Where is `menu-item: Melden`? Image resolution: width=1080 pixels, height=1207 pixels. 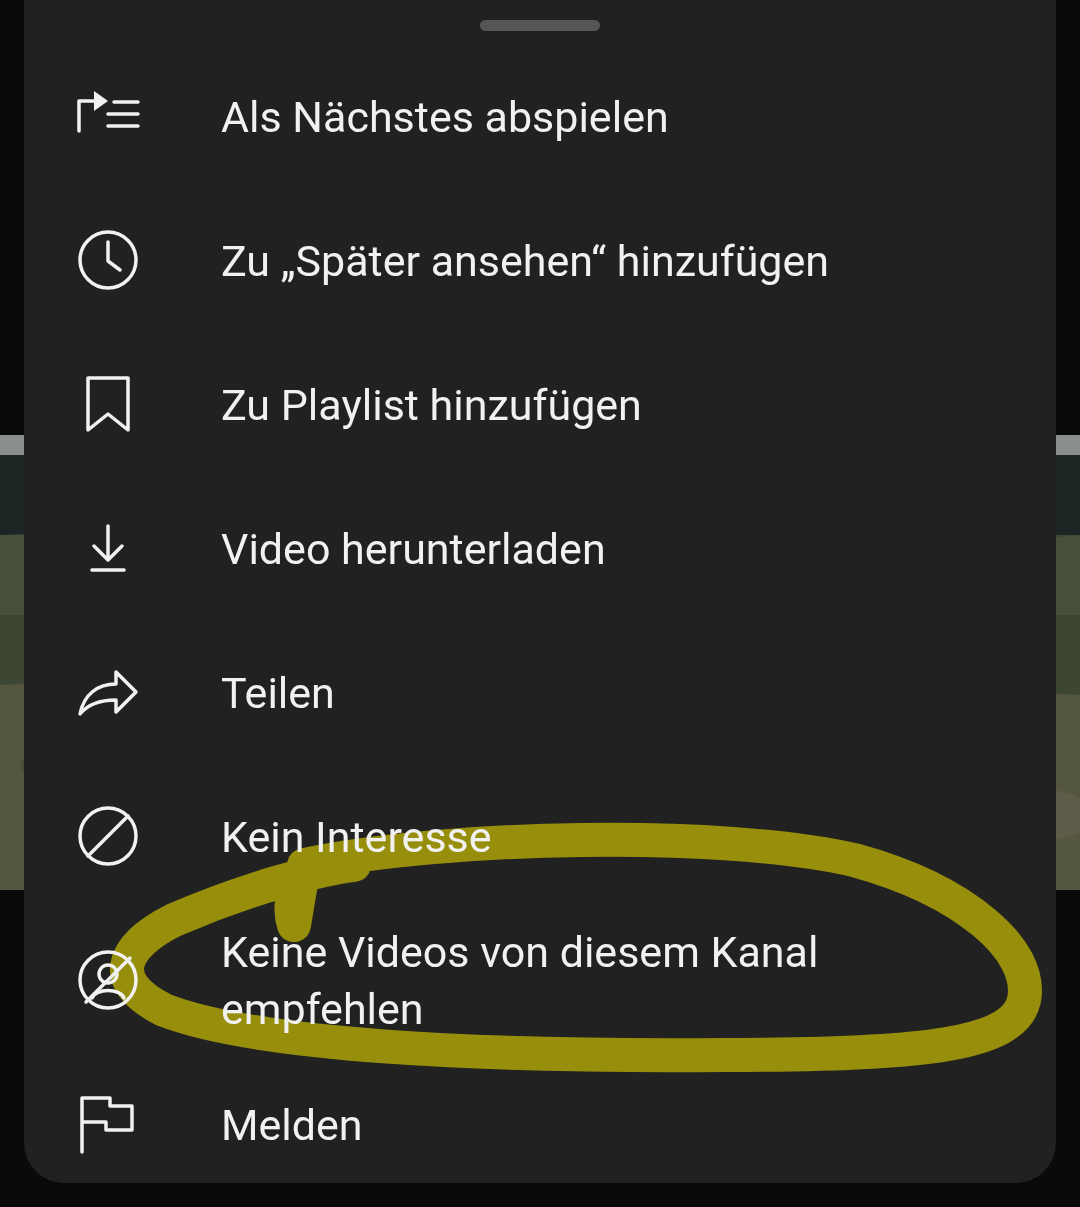
menu-item: Melden is located at coordinates (540, 1125).